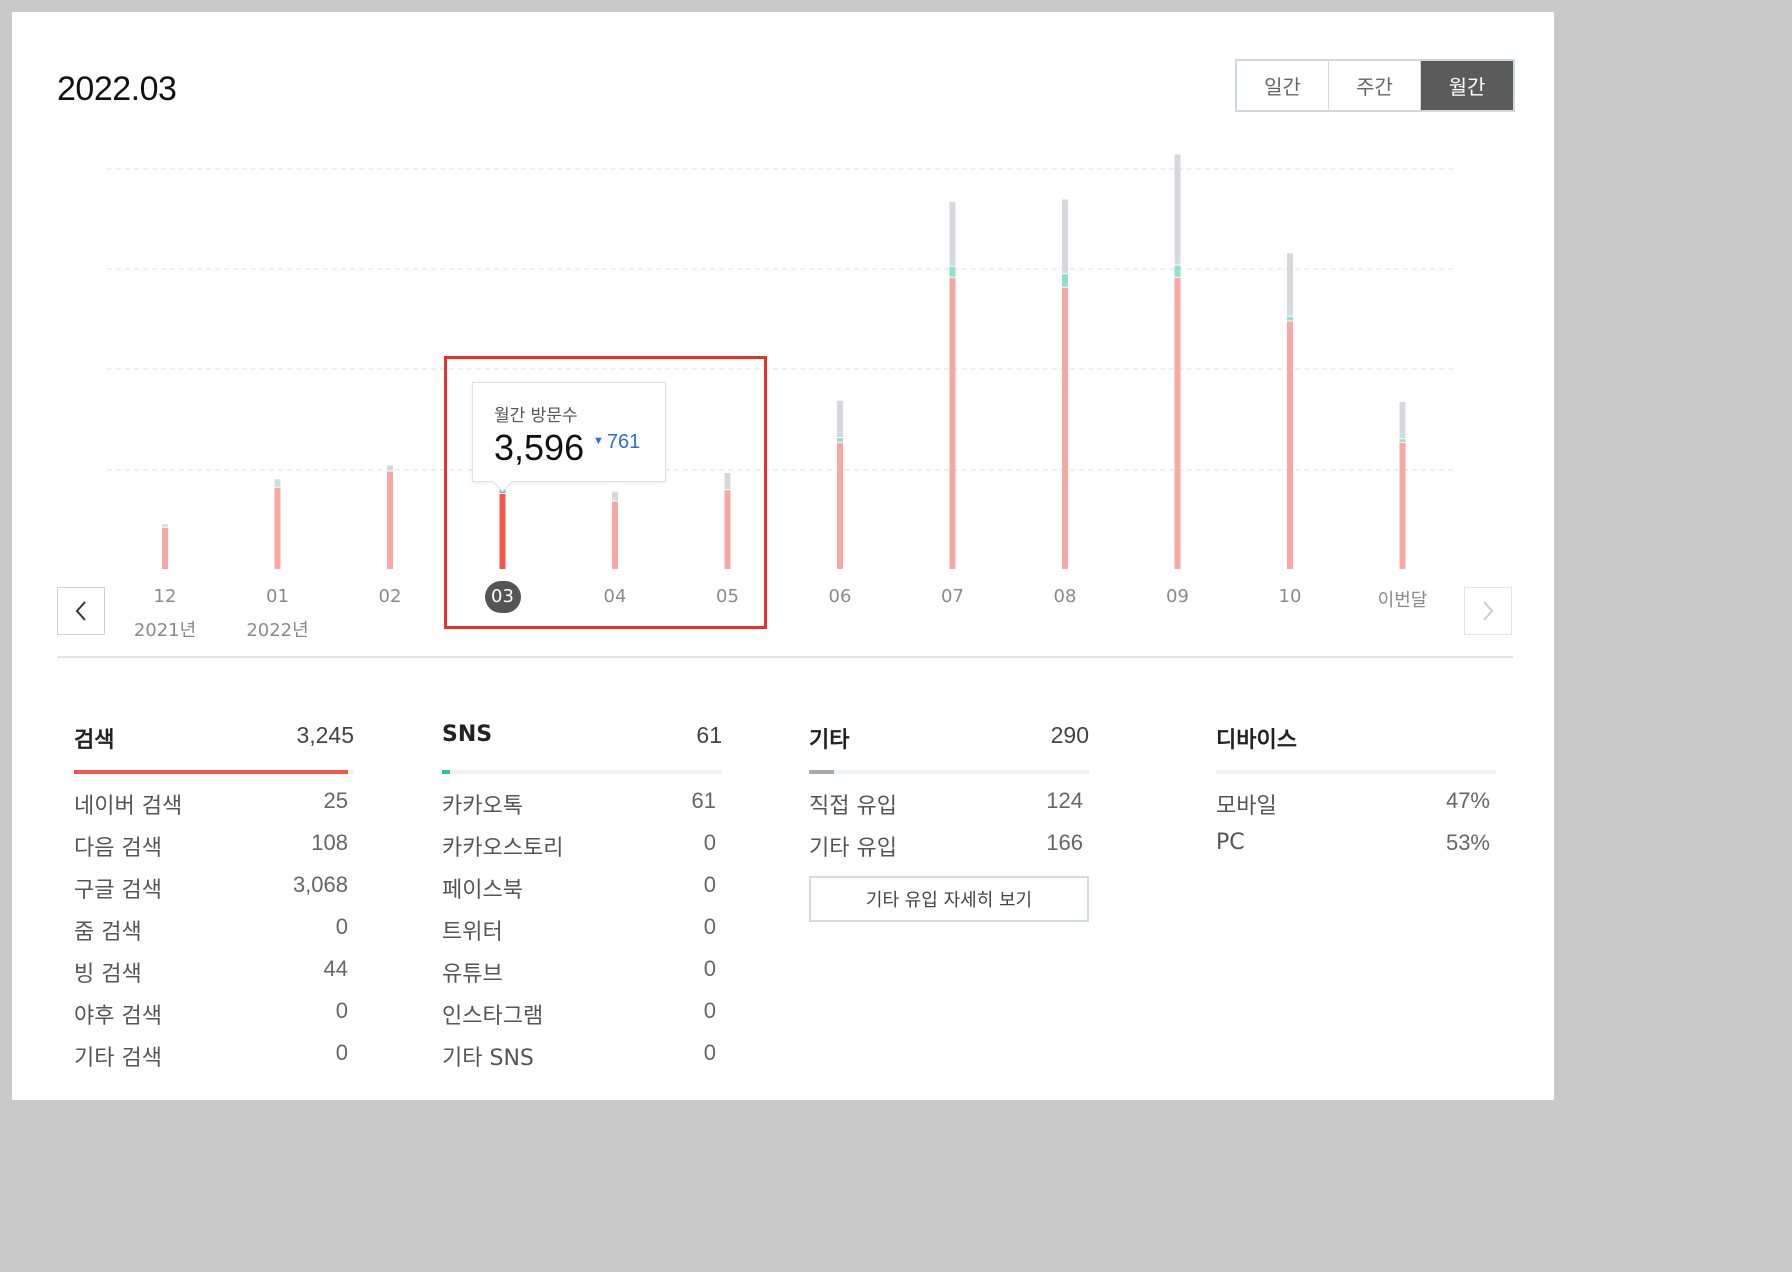 The image size is (1792, 1272). Describe the element at coordinates (94, 740) in the screenshot. I see `section-name: 검색` at that location.